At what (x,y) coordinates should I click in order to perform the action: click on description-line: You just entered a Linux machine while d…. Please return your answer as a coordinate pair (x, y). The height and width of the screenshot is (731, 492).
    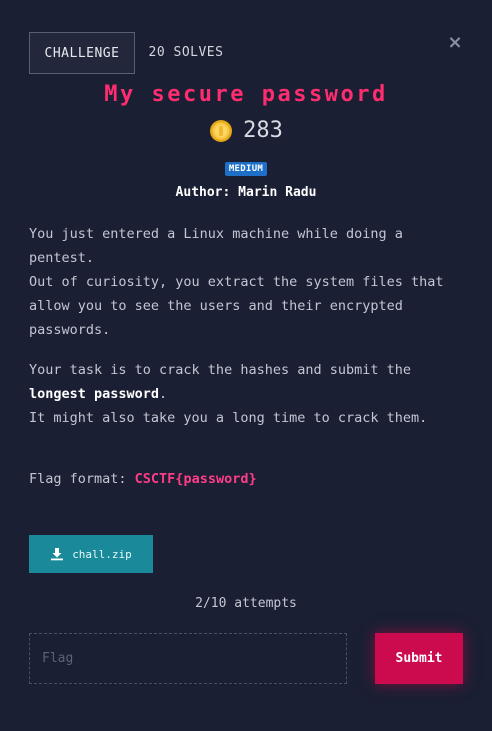
    Looking at the image, I should click on (216, 234).